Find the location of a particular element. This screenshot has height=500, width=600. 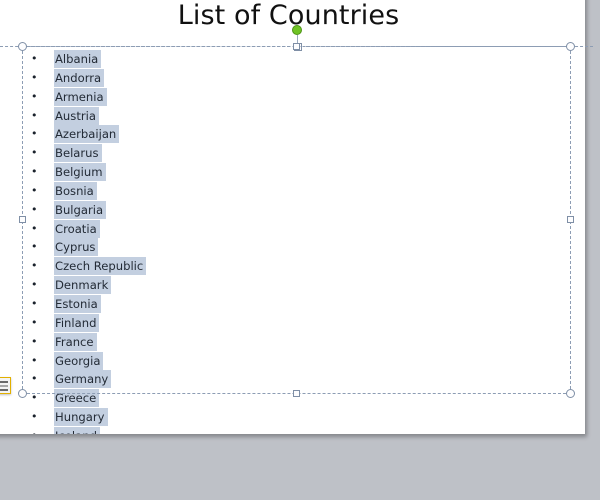

list-item: • Estonia is located at coordinates (288, 304).